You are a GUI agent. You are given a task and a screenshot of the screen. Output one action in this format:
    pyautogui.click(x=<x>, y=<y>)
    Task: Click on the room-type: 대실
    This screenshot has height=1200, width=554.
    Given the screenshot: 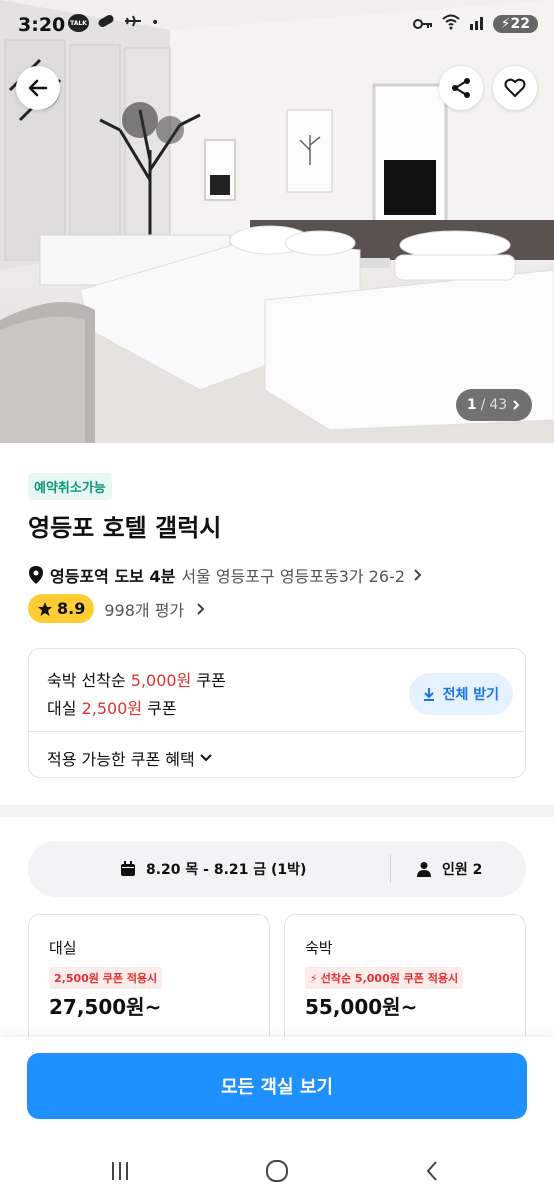 What is the action you would take?
    pyautogui.click(x=63, y=948)
    